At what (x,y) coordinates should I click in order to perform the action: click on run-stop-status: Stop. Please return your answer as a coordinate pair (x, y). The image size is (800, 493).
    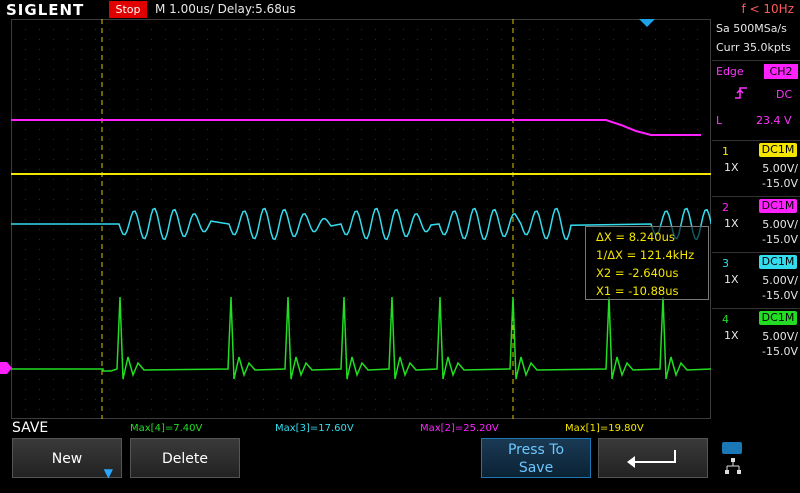
    Looking at the image, I should click on (128, 9).